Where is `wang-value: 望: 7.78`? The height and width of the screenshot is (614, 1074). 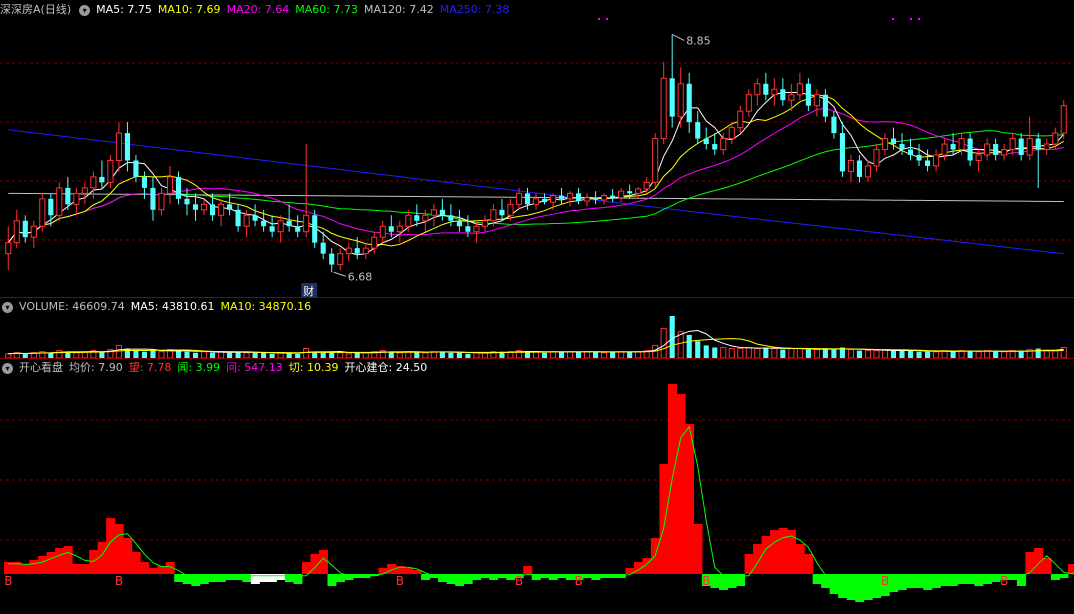
wang-value: 望: 7.78 is located at coordinates (150, 367).